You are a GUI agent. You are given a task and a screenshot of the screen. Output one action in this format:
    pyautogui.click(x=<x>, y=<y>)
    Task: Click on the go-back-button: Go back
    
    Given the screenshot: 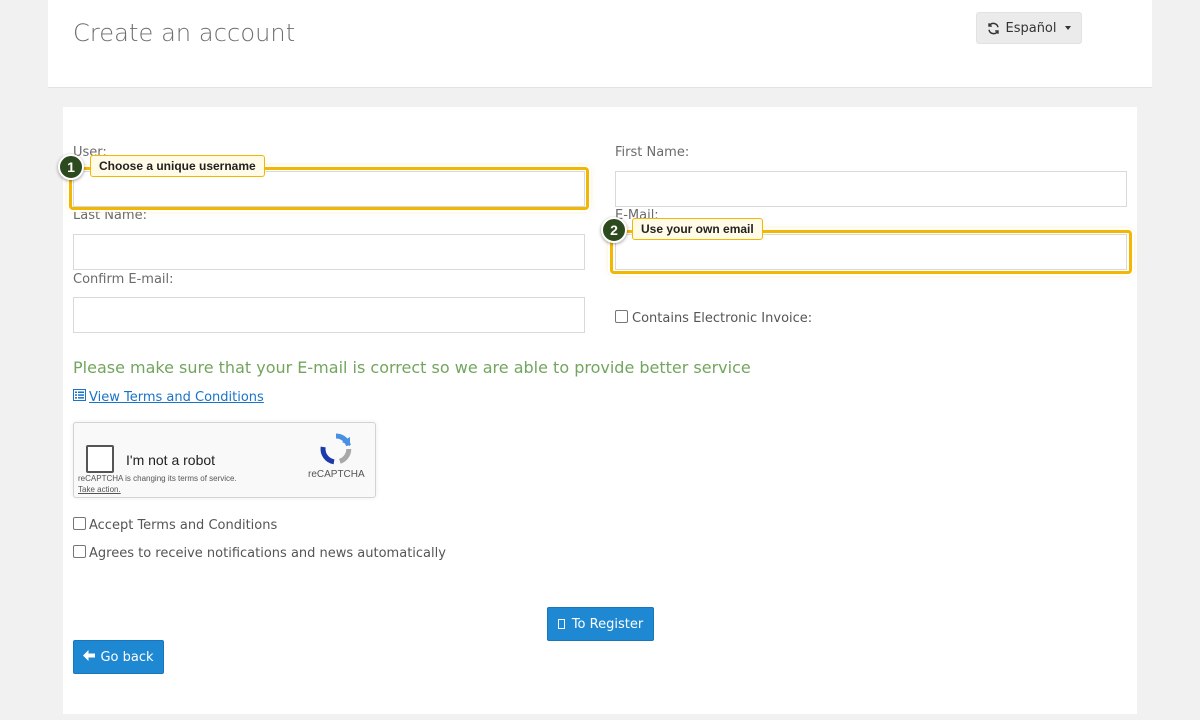 What is the action you would take?
    pyautogui.click(x=118, y=657)
    